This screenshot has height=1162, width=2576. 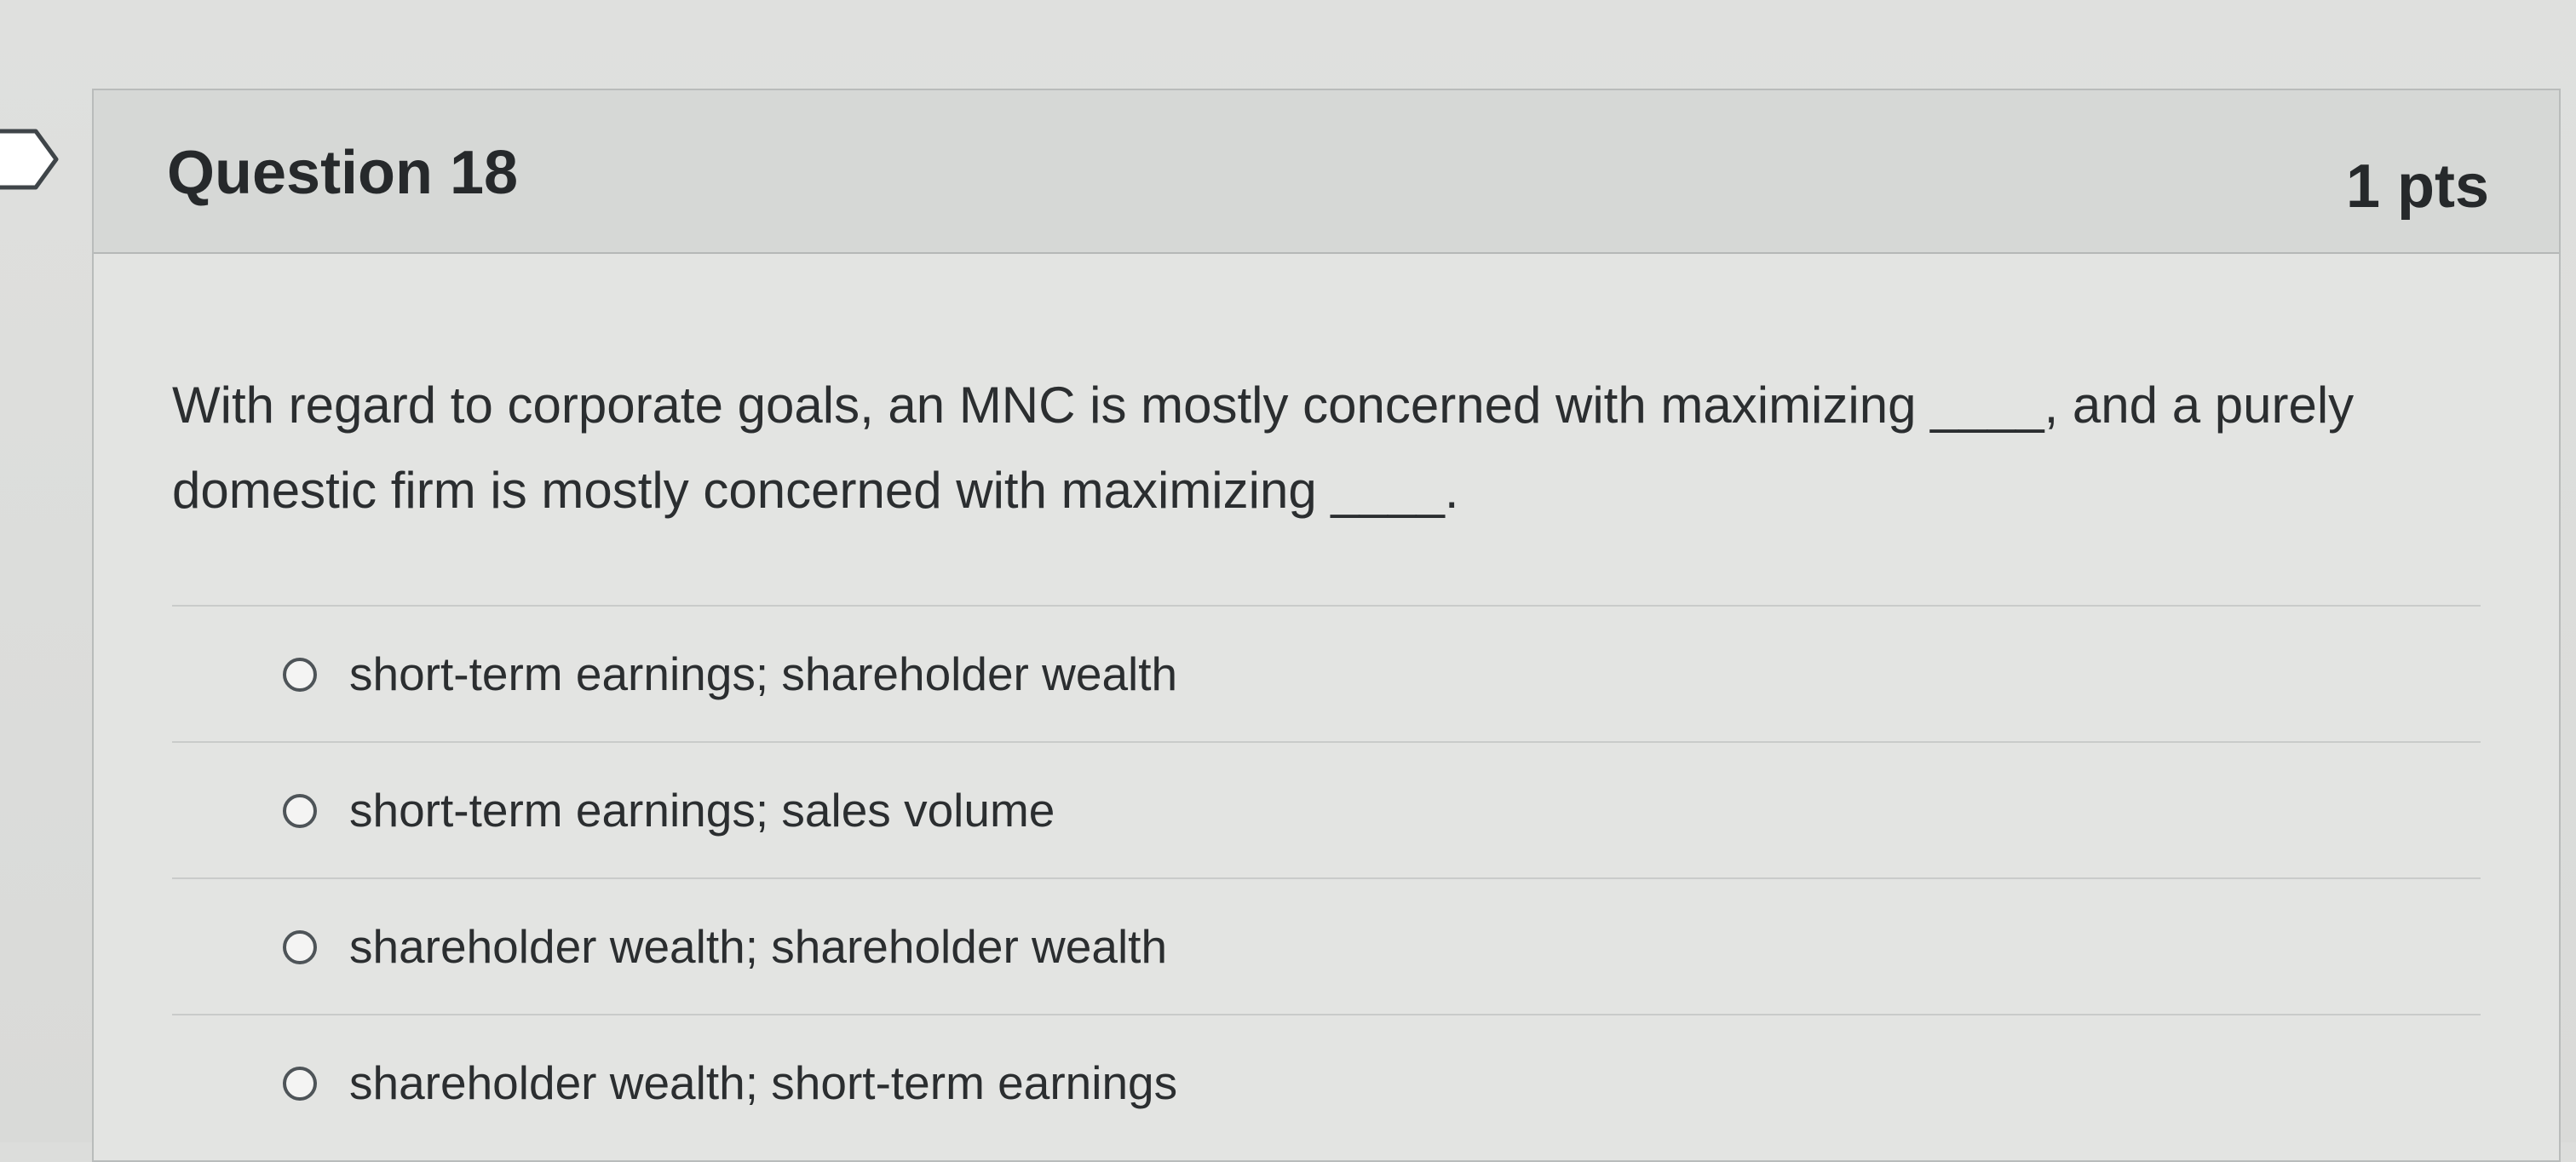 What do you see at coordinates (1327, 945) in the screenshot?
I see `answer-option: shareholder wealth; shareholder wealth` at bounding box center [1327, 945].